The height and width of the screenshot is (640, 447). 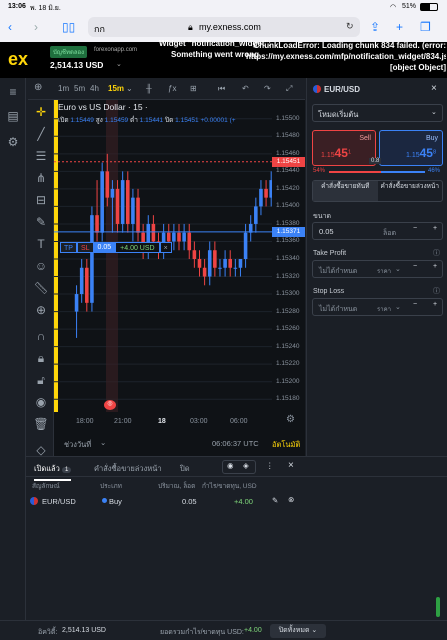 I want to click on text-icon: T, so click(x=41, y=244).